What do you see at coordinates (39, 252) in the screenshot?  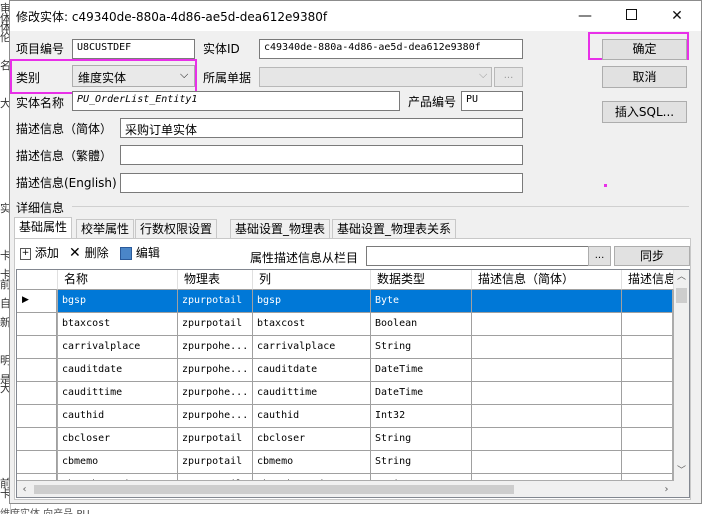 I see `add-button: + 添加` at bounding box center [39, 252].